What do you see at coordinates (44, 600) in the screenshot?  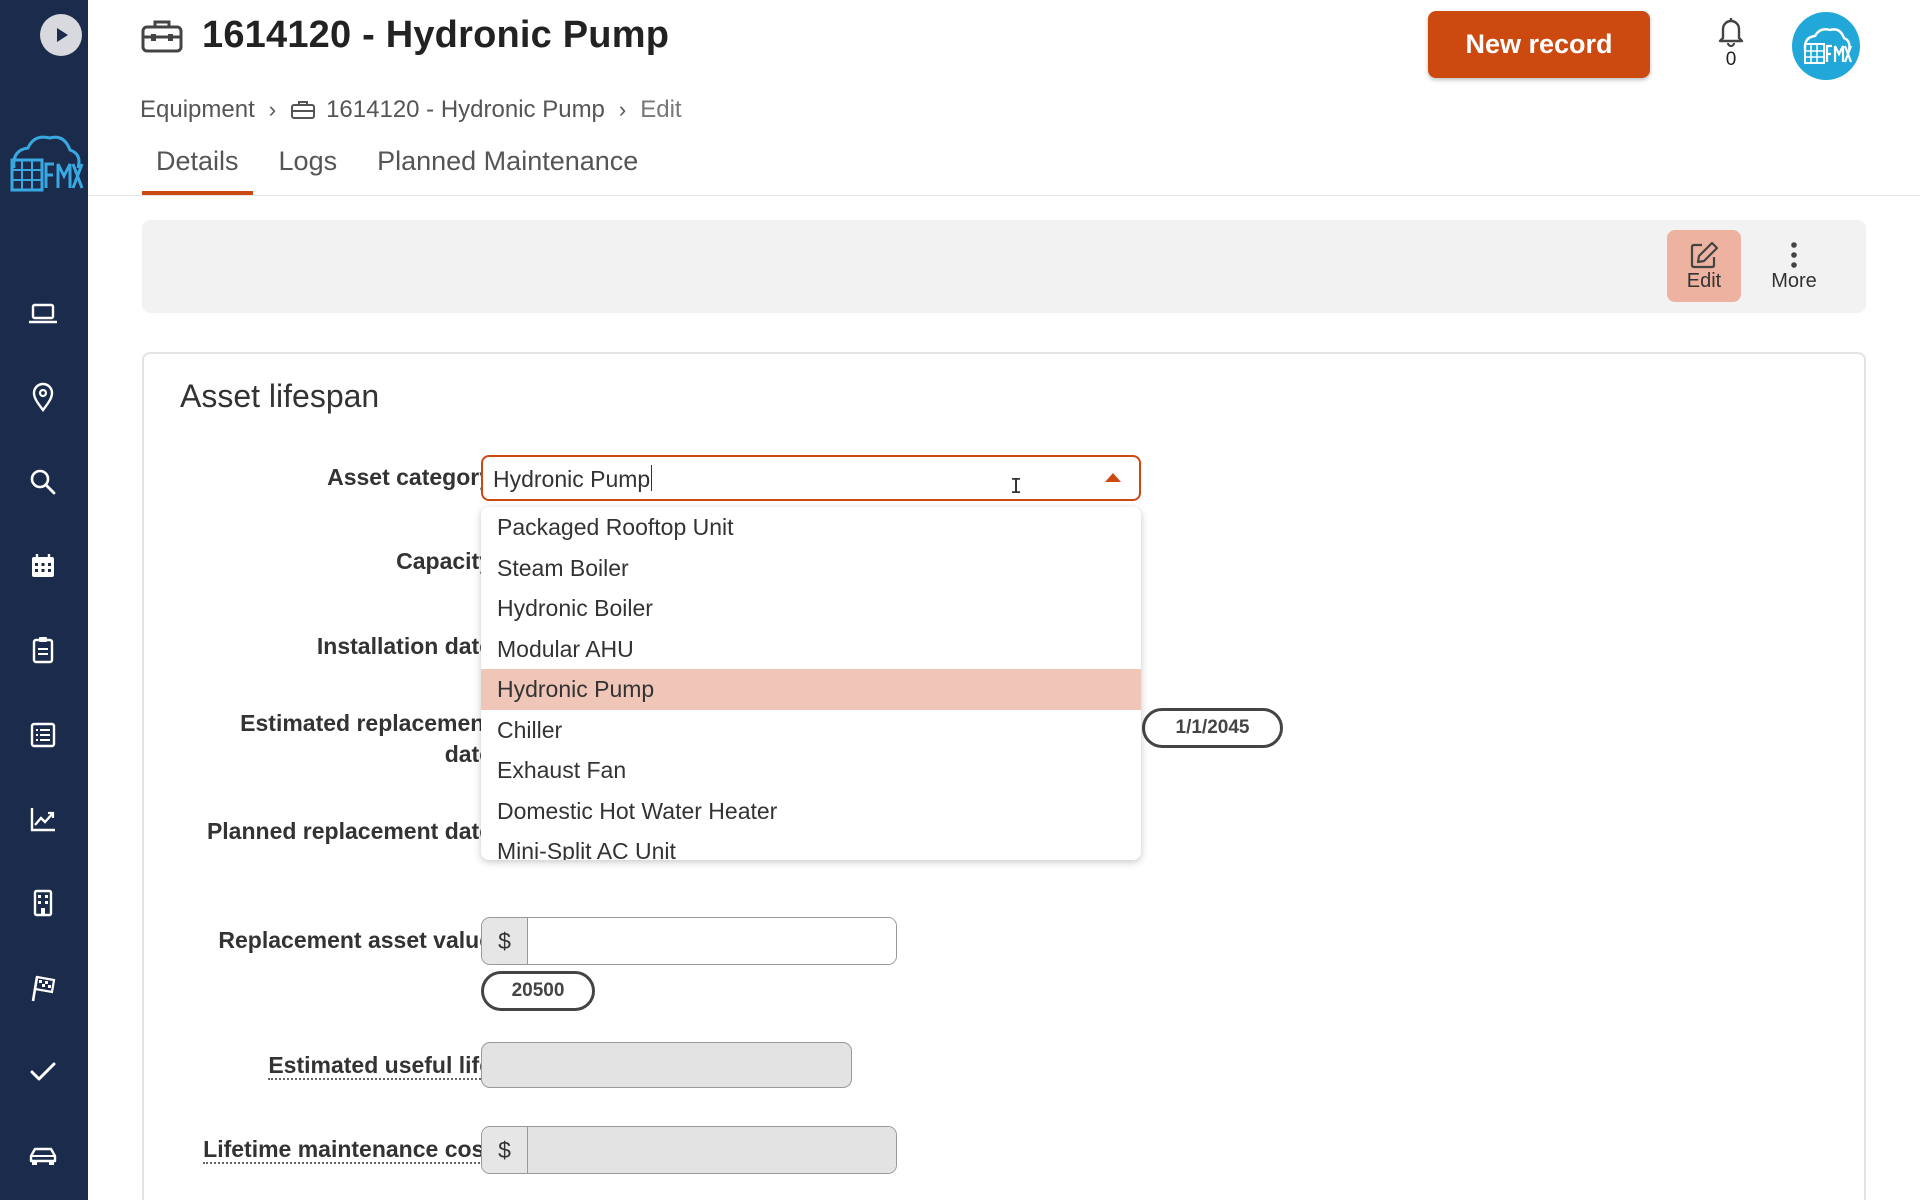 I see `sidebar` at bounding box center [44, 600].